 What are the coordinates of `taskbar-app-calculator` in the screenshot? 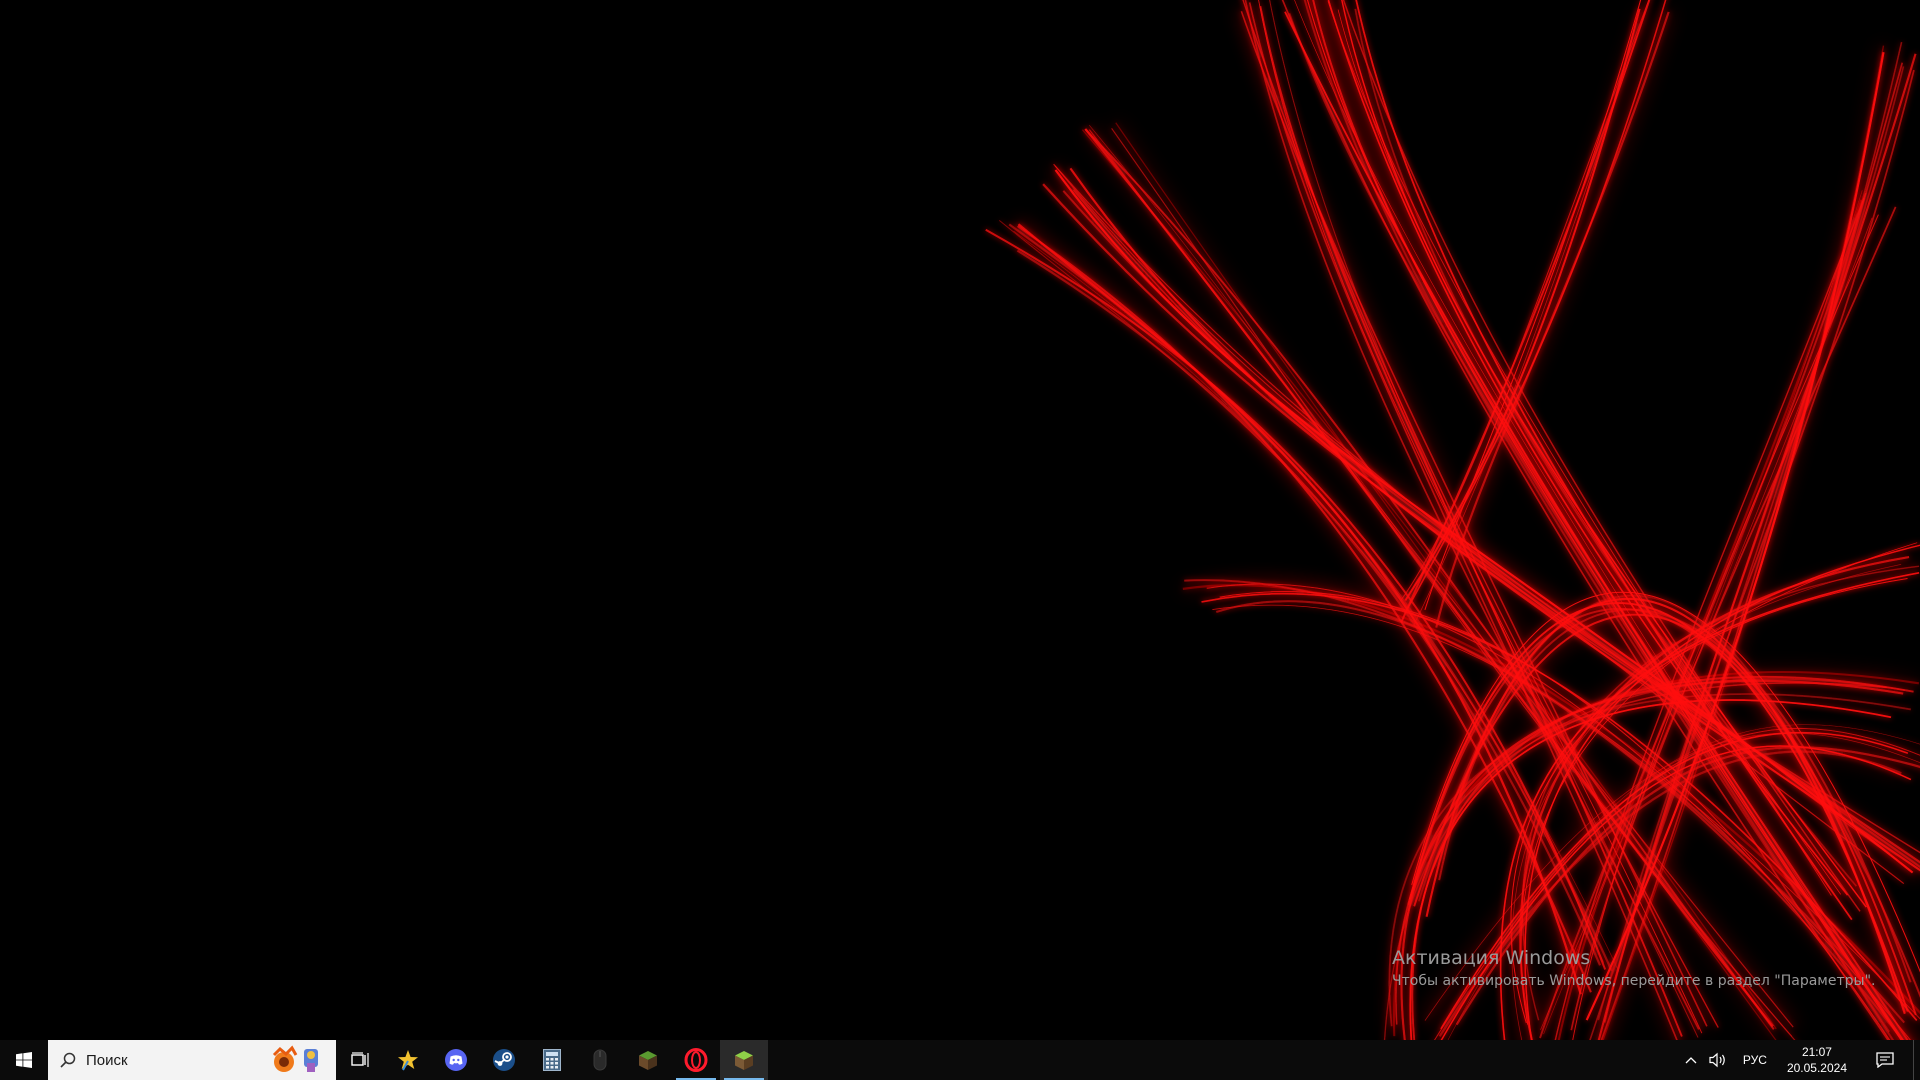 It's located at (552, 1060).